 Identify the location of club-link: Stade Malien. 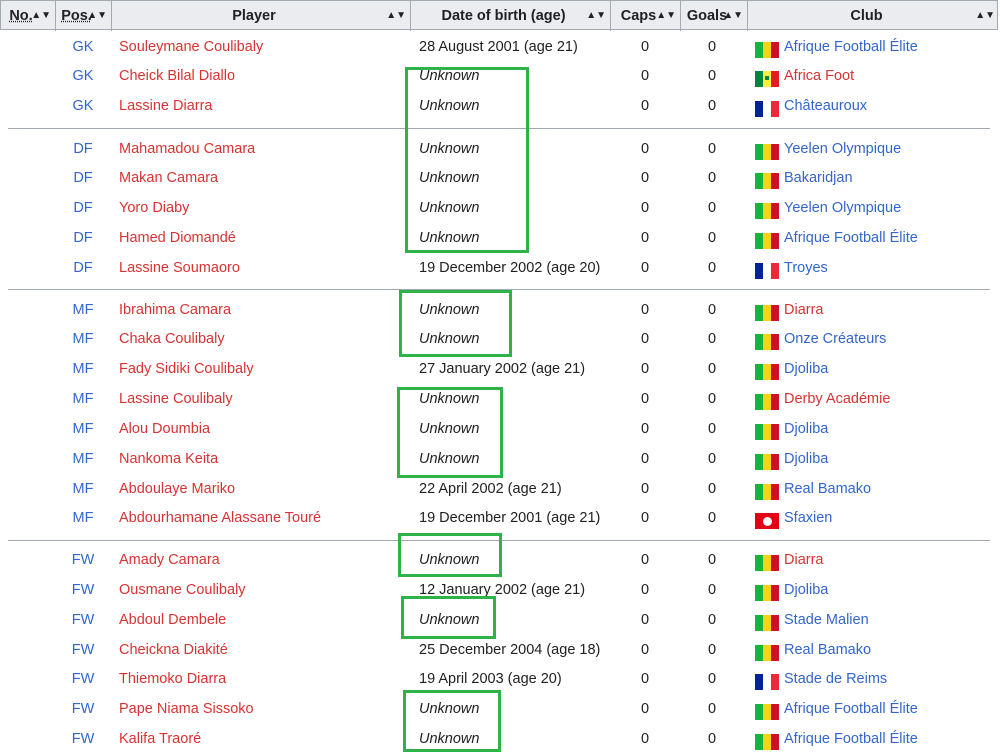
(826, 621).